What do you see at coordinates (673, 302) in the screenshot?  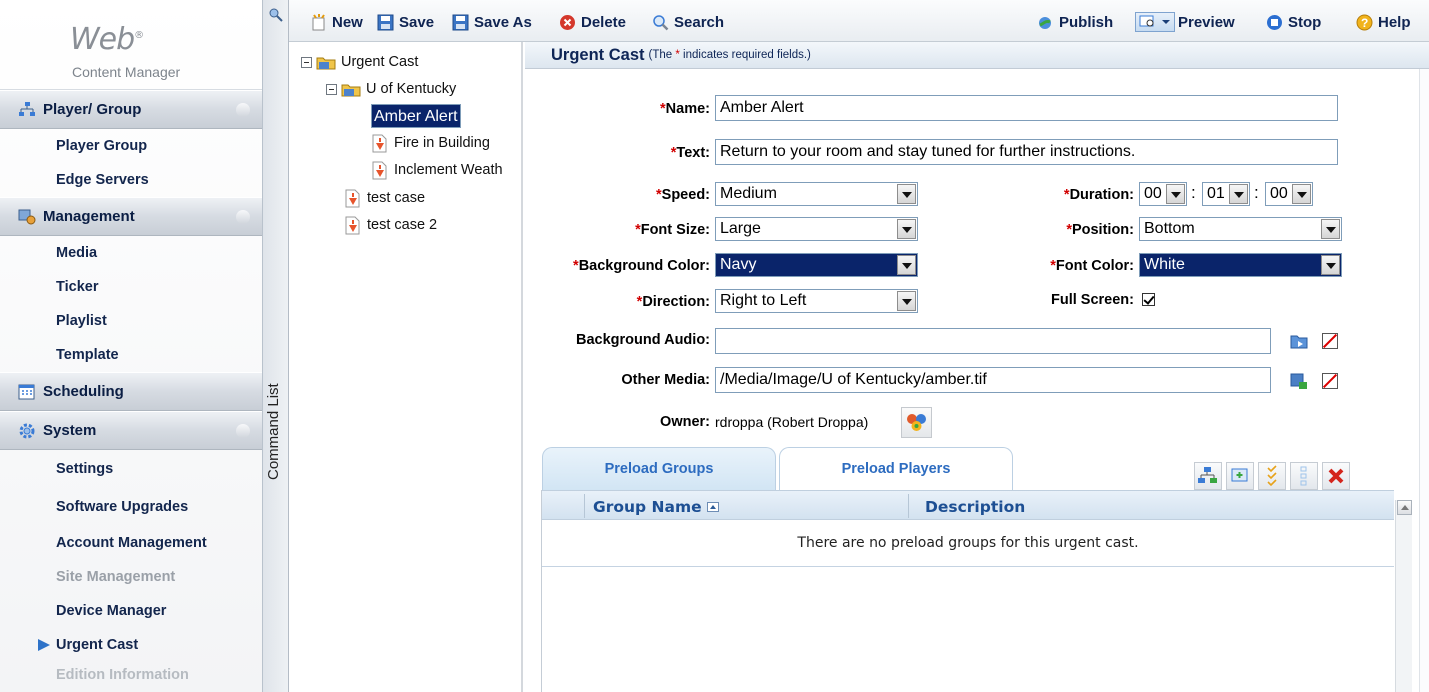 I see `direction-label: *Direction:` at bounding box center [673, 302].